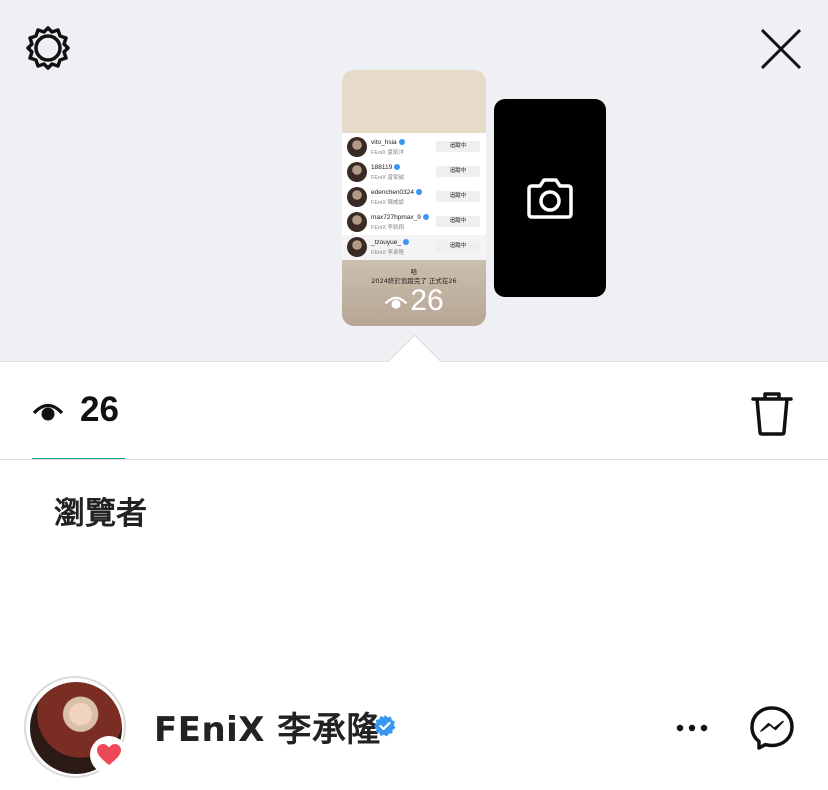 The width and height of the screenshot is (828, 790). I want to click on story-preview-header, so click(414, 101).